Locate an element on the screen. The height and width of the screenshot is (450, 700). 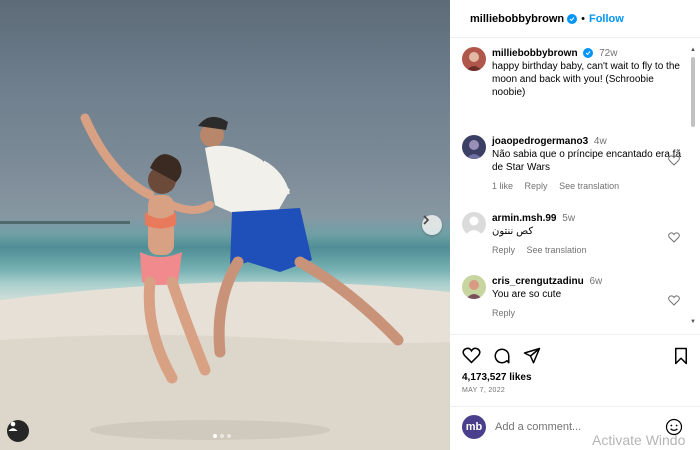
comment-time: 6w is located at coordinates (595, 281).